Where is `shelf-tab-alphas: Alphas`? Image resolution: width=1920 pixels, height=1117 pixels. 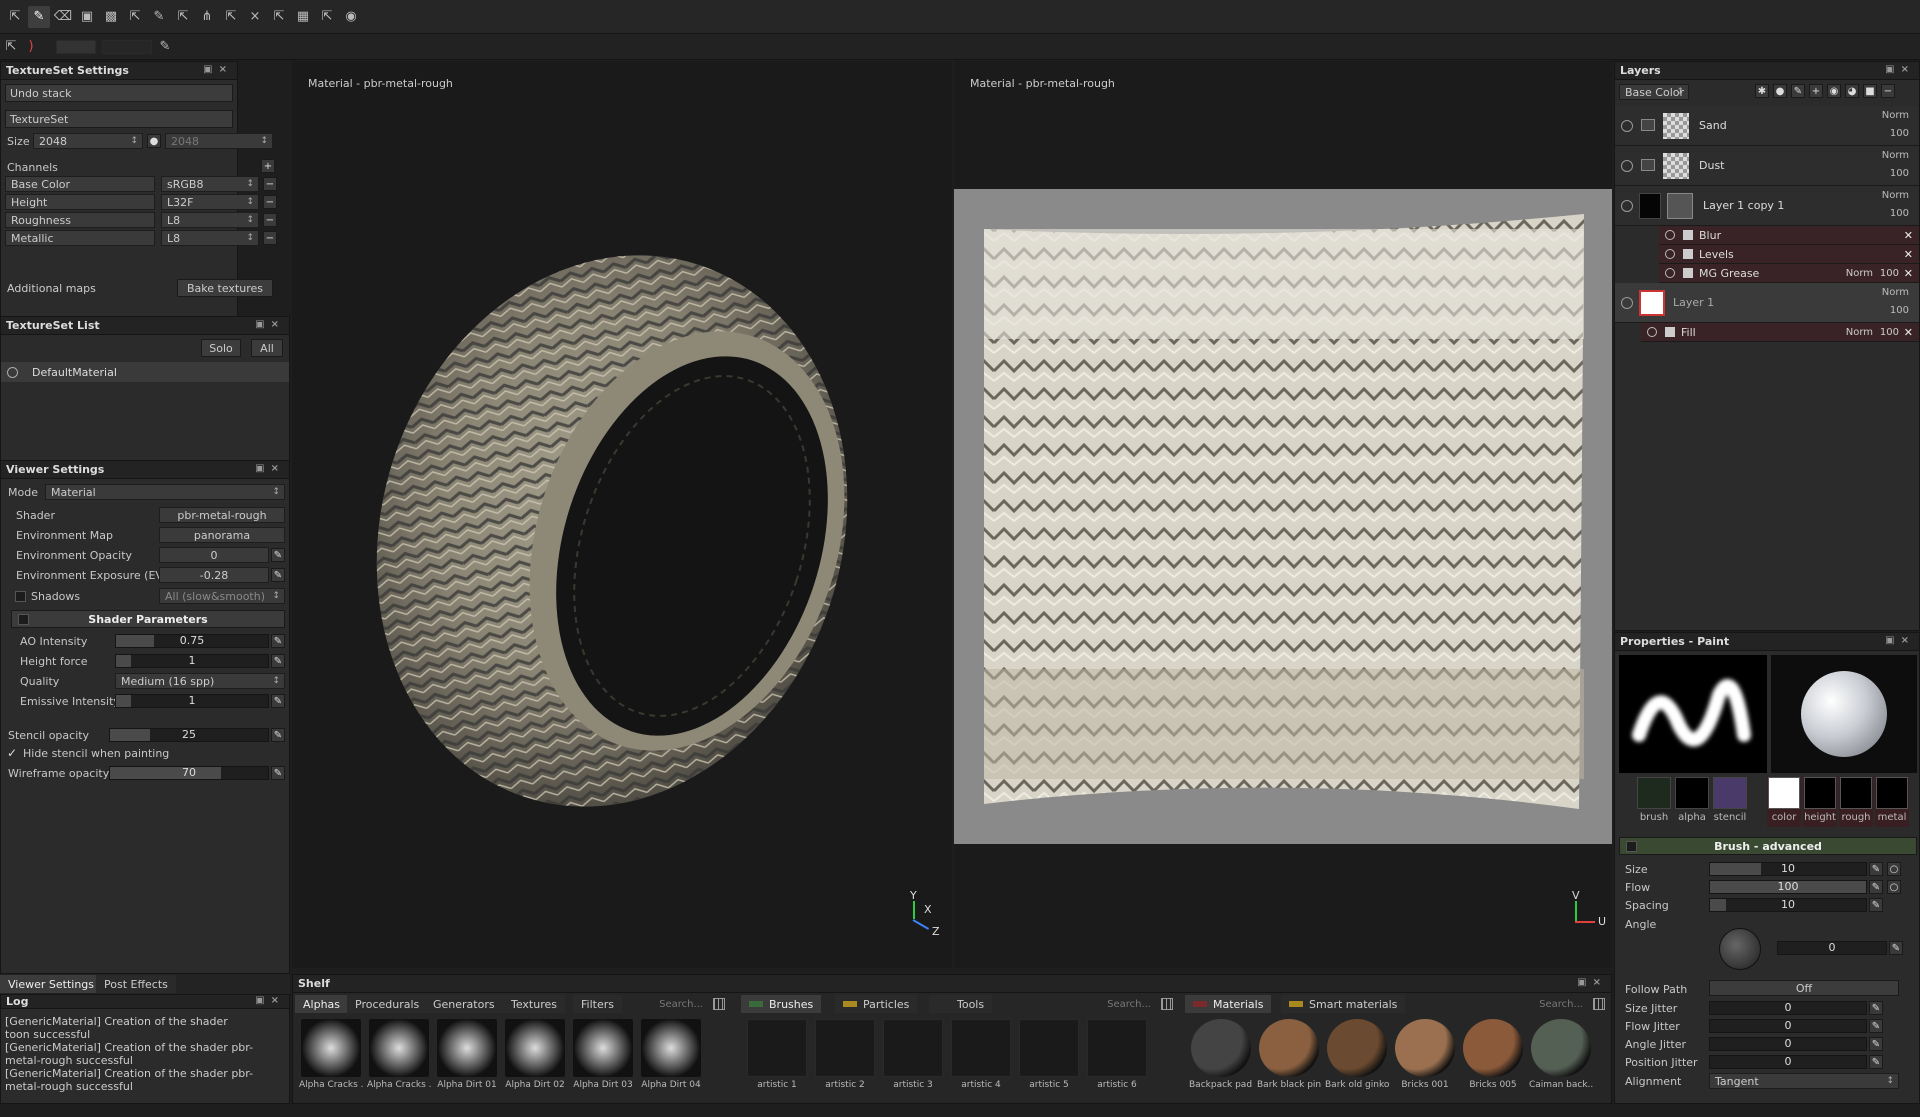
shelf-tab-alphas: Alphas is located at coordinates (322, 1004).